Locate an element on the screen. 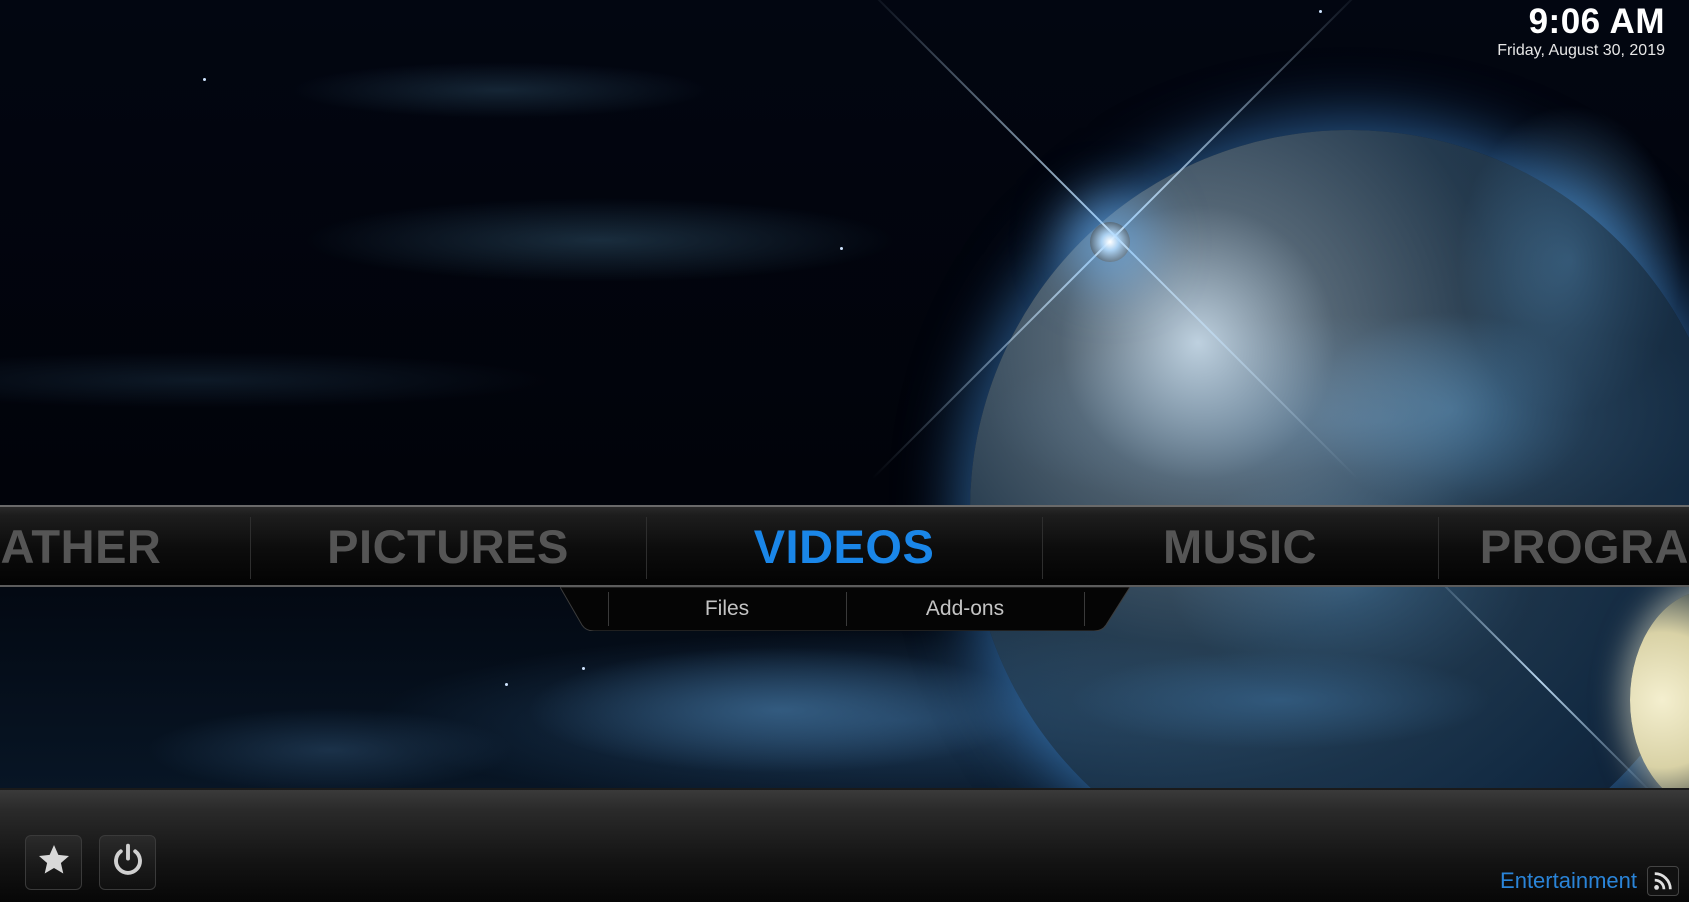 Image resolution: width=1689 pixels, height=902 pixels. videos-submenu: Files Add-ons is located at coordinates (845, 609).